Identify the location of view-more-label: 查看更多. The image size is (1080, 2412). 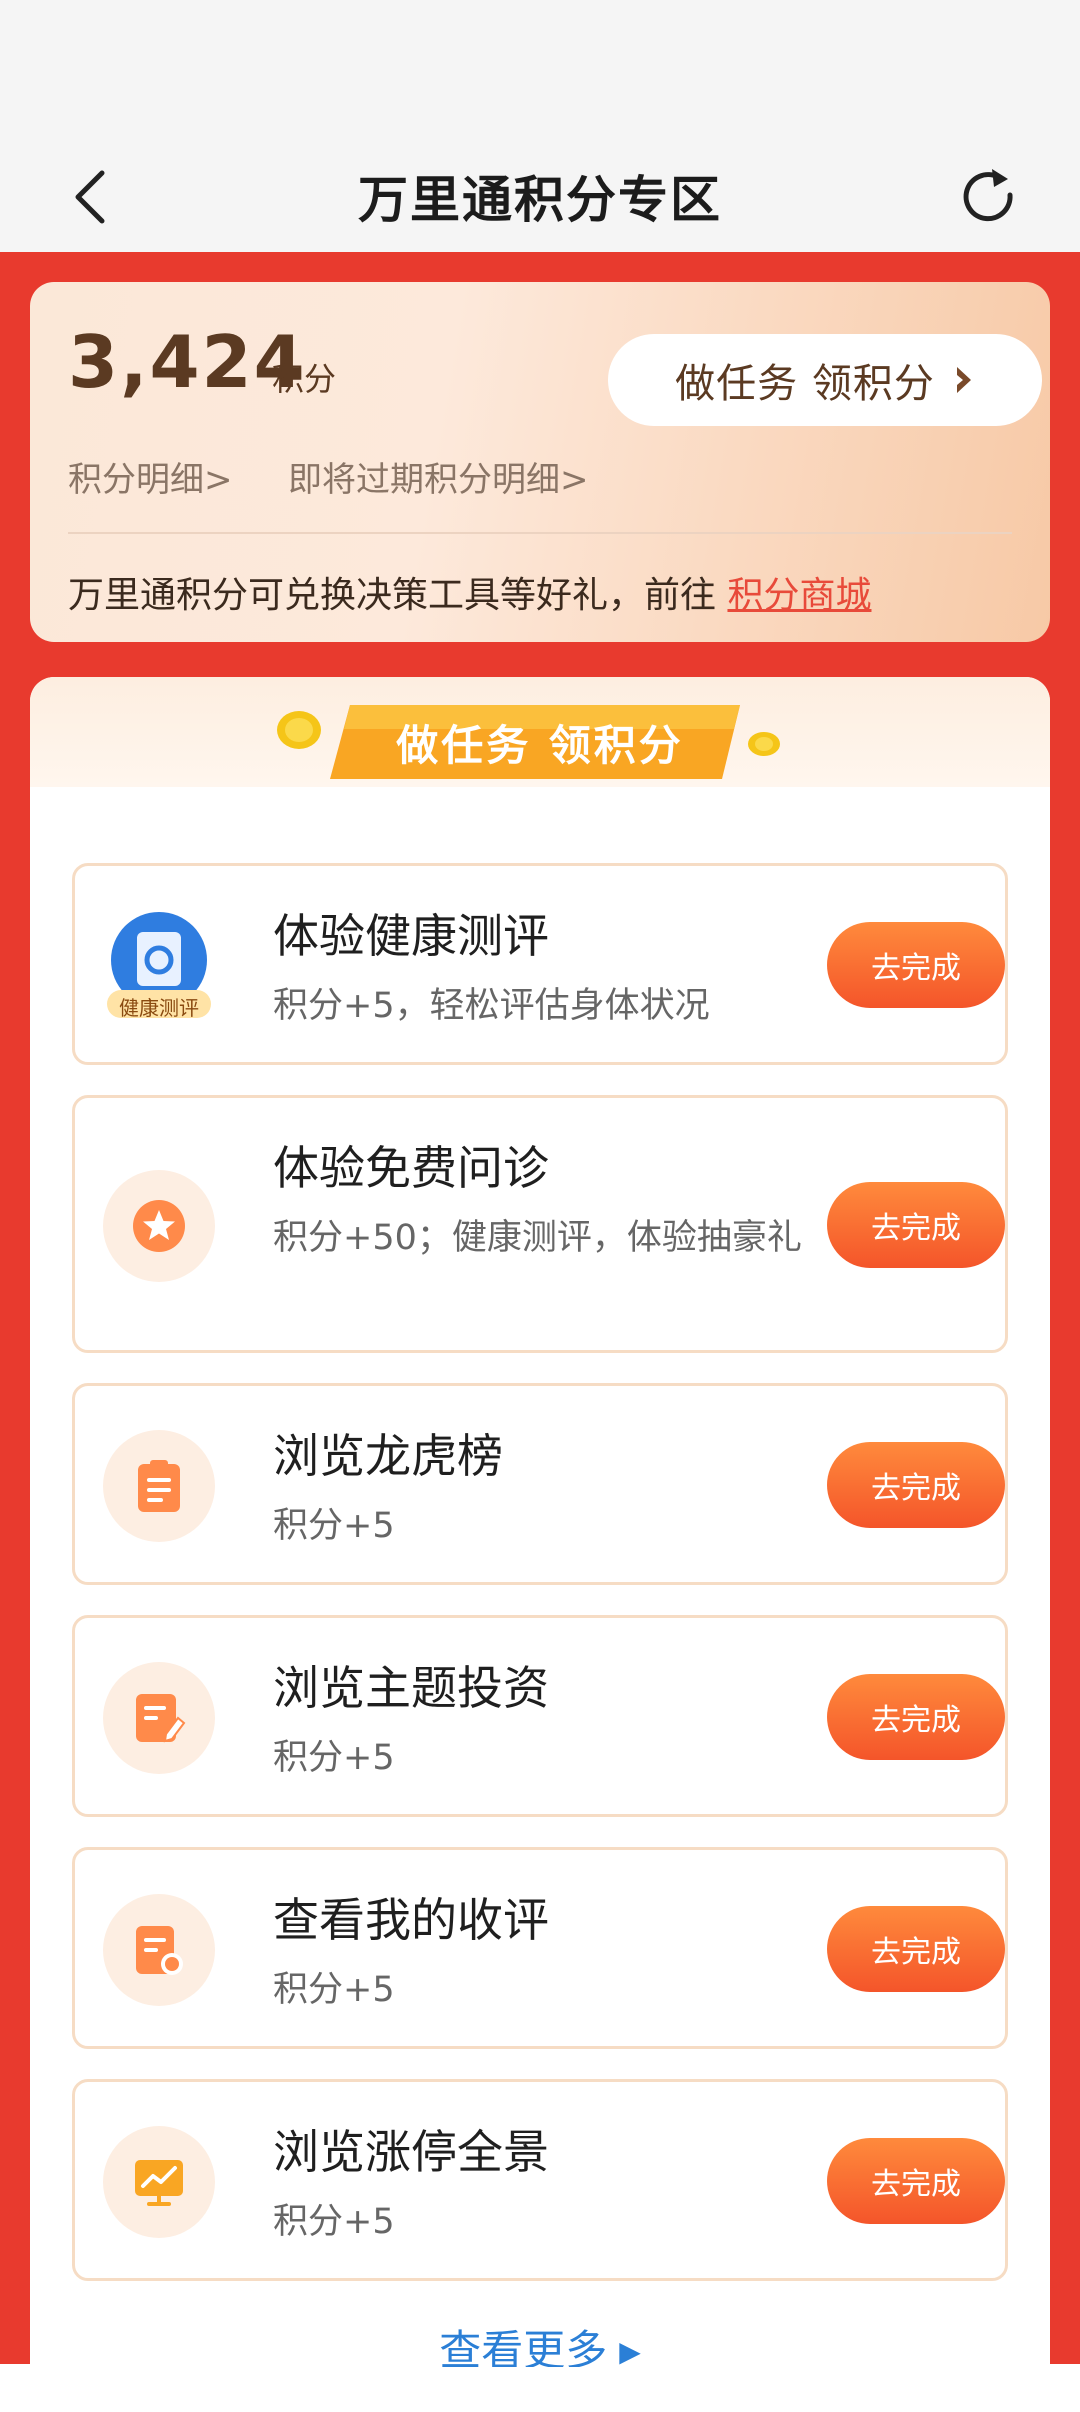
(523, 2346).